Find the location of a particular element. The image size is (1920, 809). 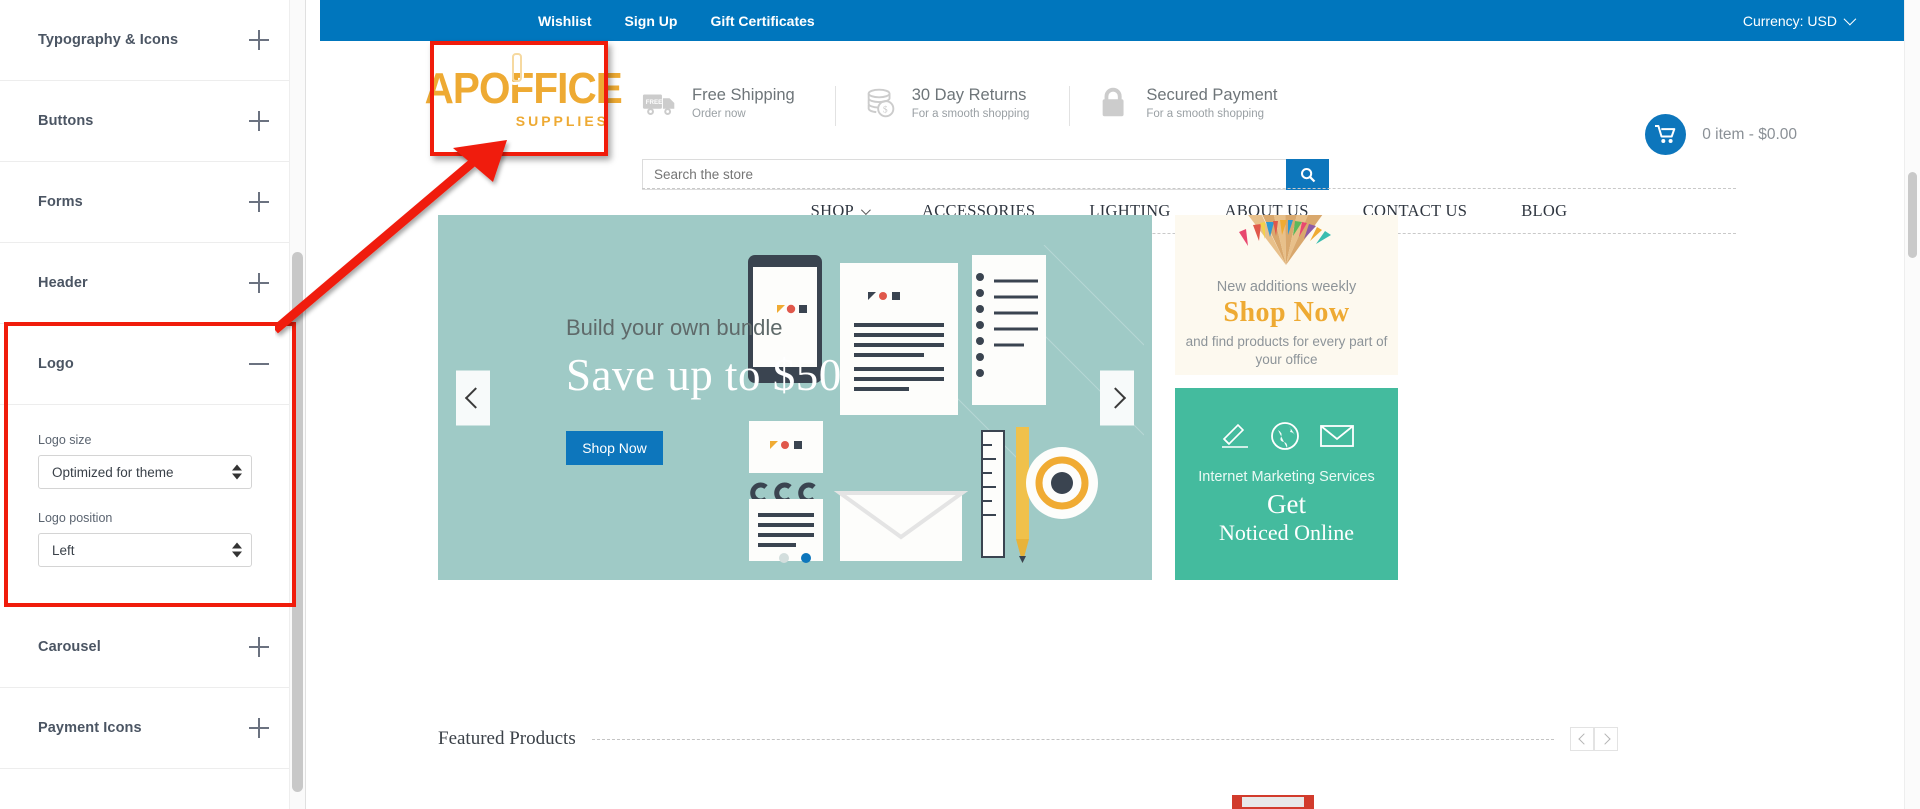

promo-title: Free Shipping is located at coordinates (743, 95).